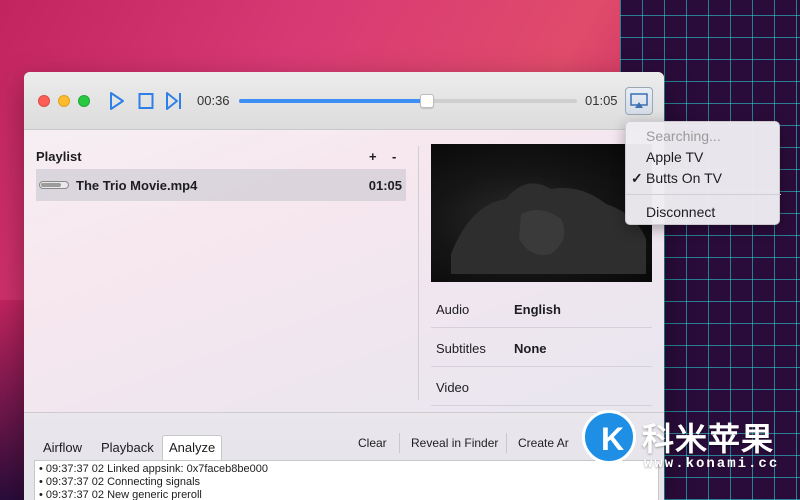 The image size is (800, 500). What do you see at coordinates (192, 448) in the screenshot?
I see `tab-analyze: Analyze` at bounding box center [192, 448].